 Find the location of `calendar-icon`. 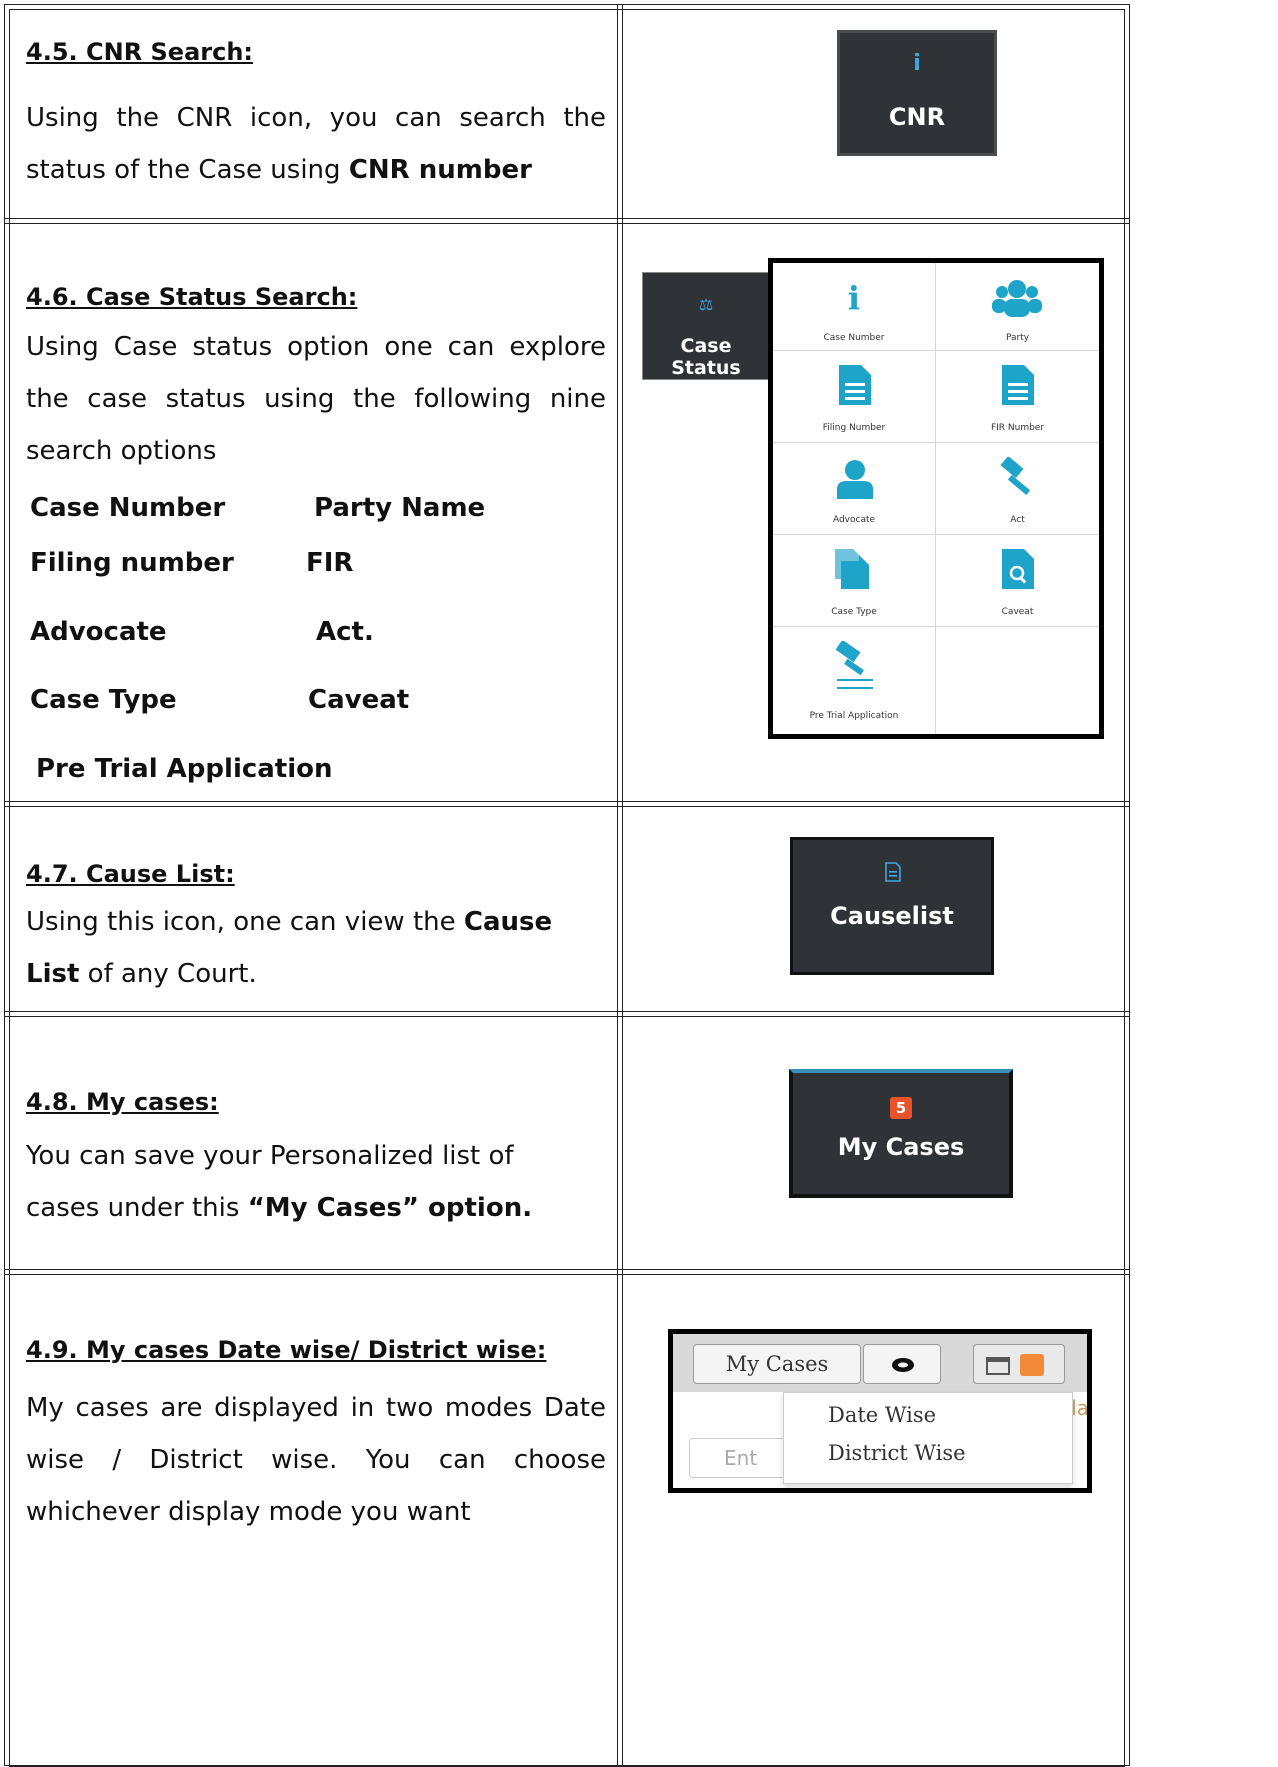

calendar-icon is located at coordinates (998, 1366).